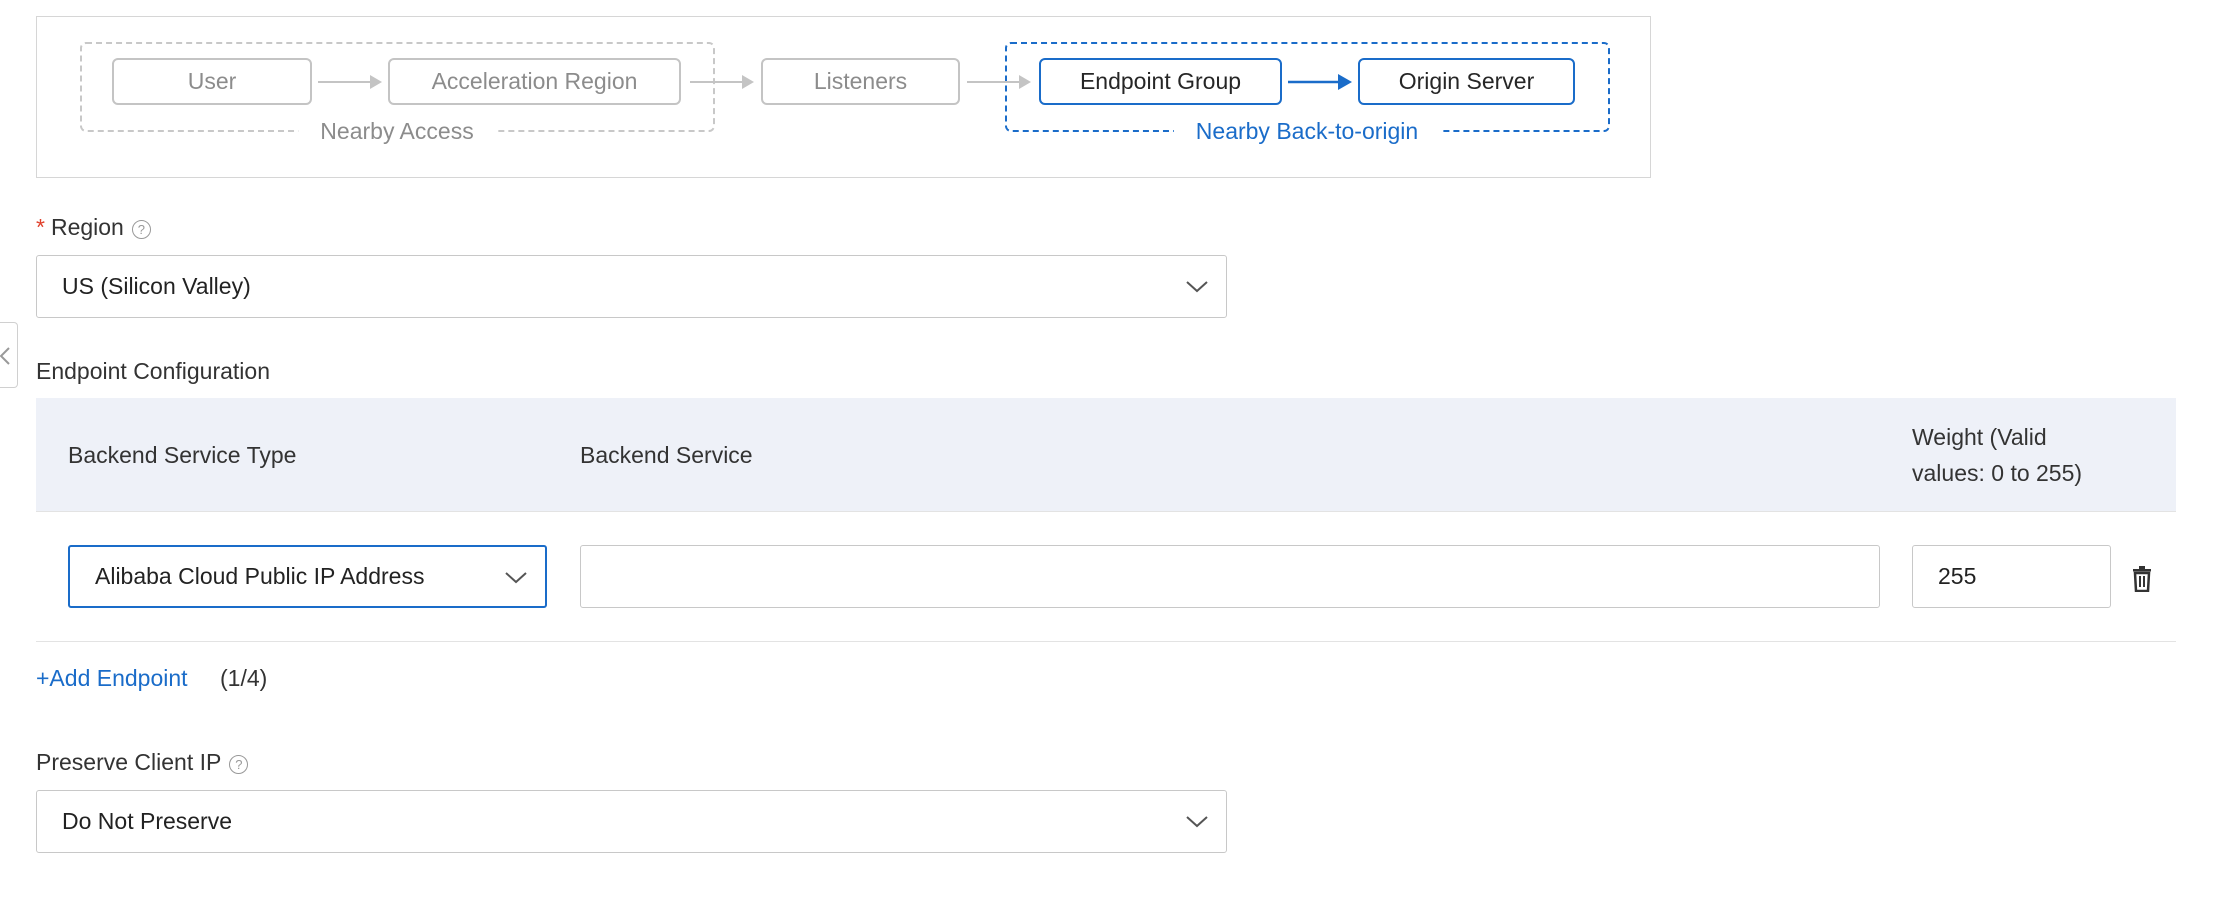 The width and height of the screenshot is (2218, 900). Describe the element at coordinates (87, 227) in the screenshot. I see `region-label-text: Region` at that location.